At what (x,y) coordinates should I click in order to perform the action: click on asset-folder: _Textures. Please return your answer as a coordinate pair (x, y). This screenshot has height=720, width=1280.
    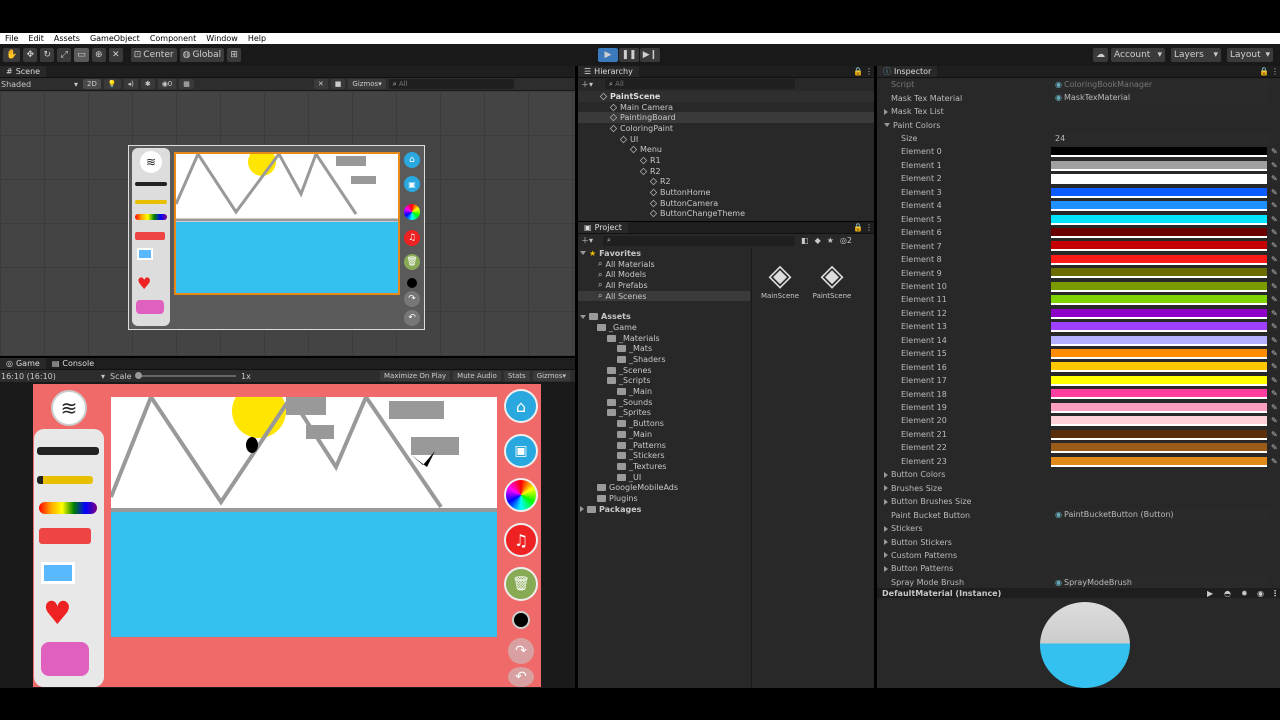
    Looking at the image, I should click on (664, 466).